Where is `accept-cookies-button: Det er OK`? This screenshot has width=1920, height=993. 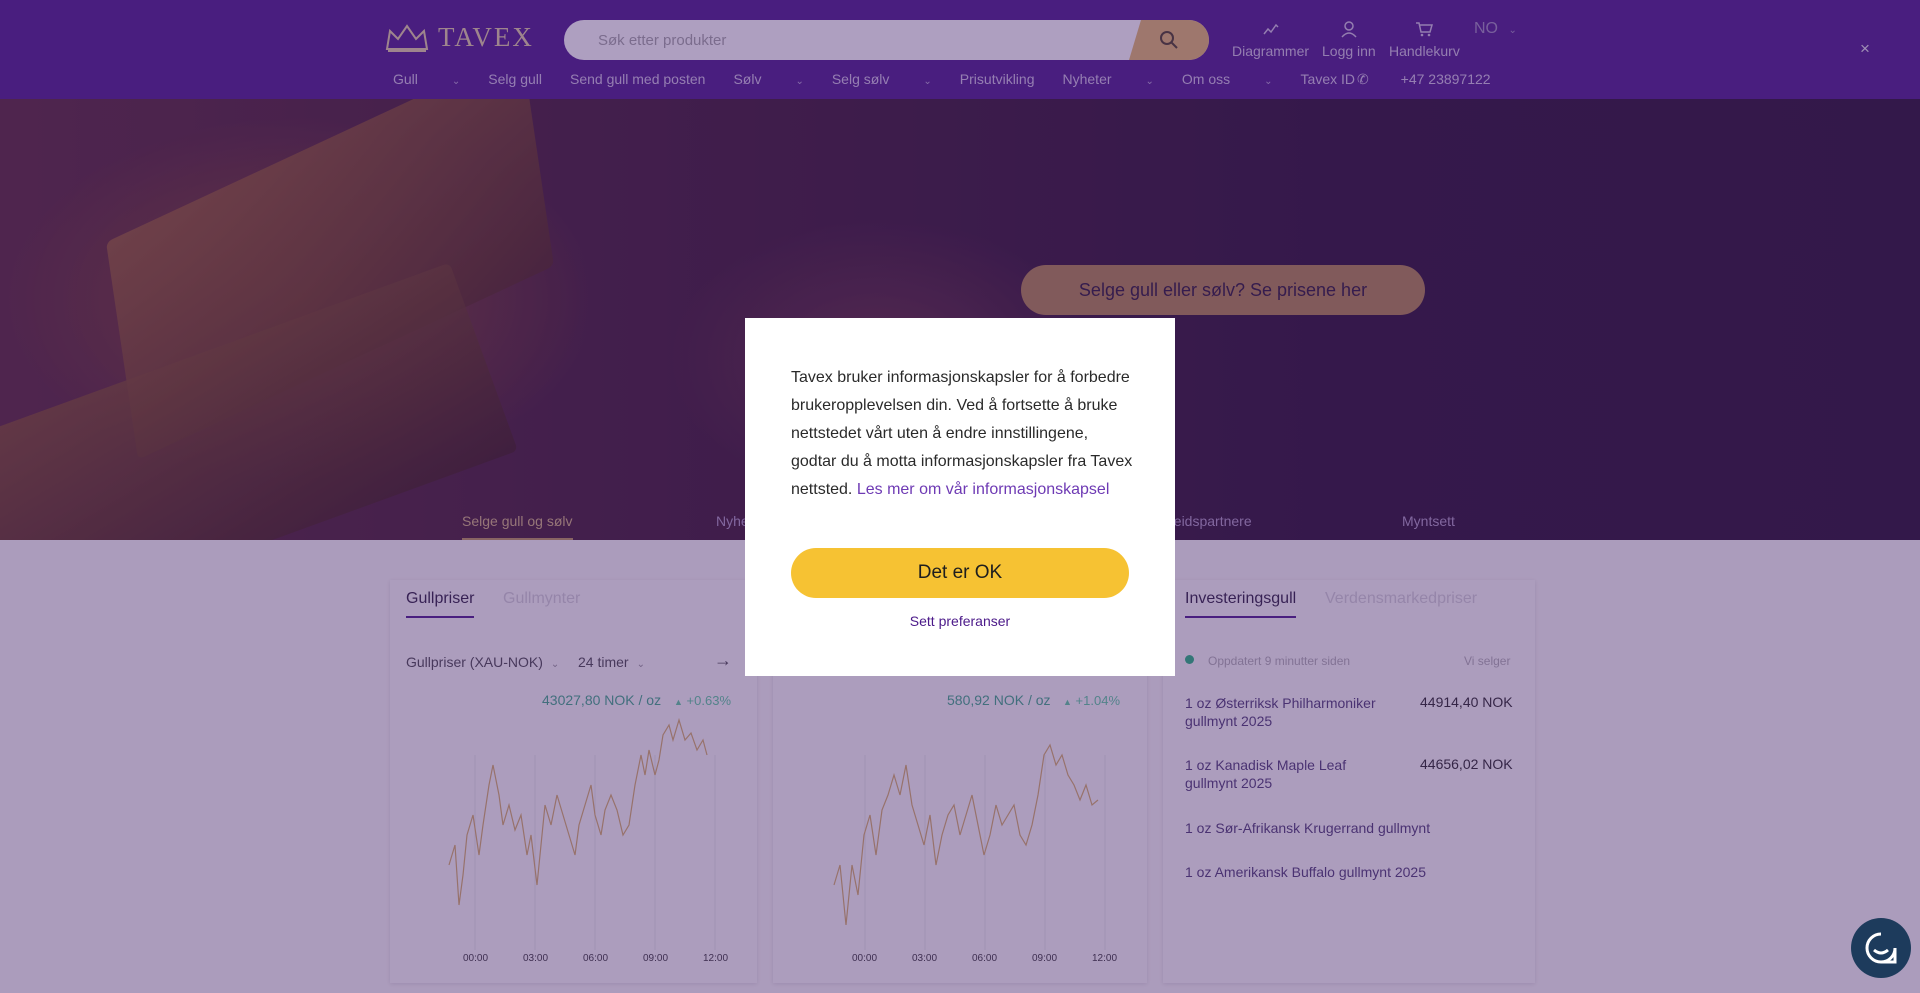 accept-cookies-button: Det er OK is located at coordinates (960, 573).